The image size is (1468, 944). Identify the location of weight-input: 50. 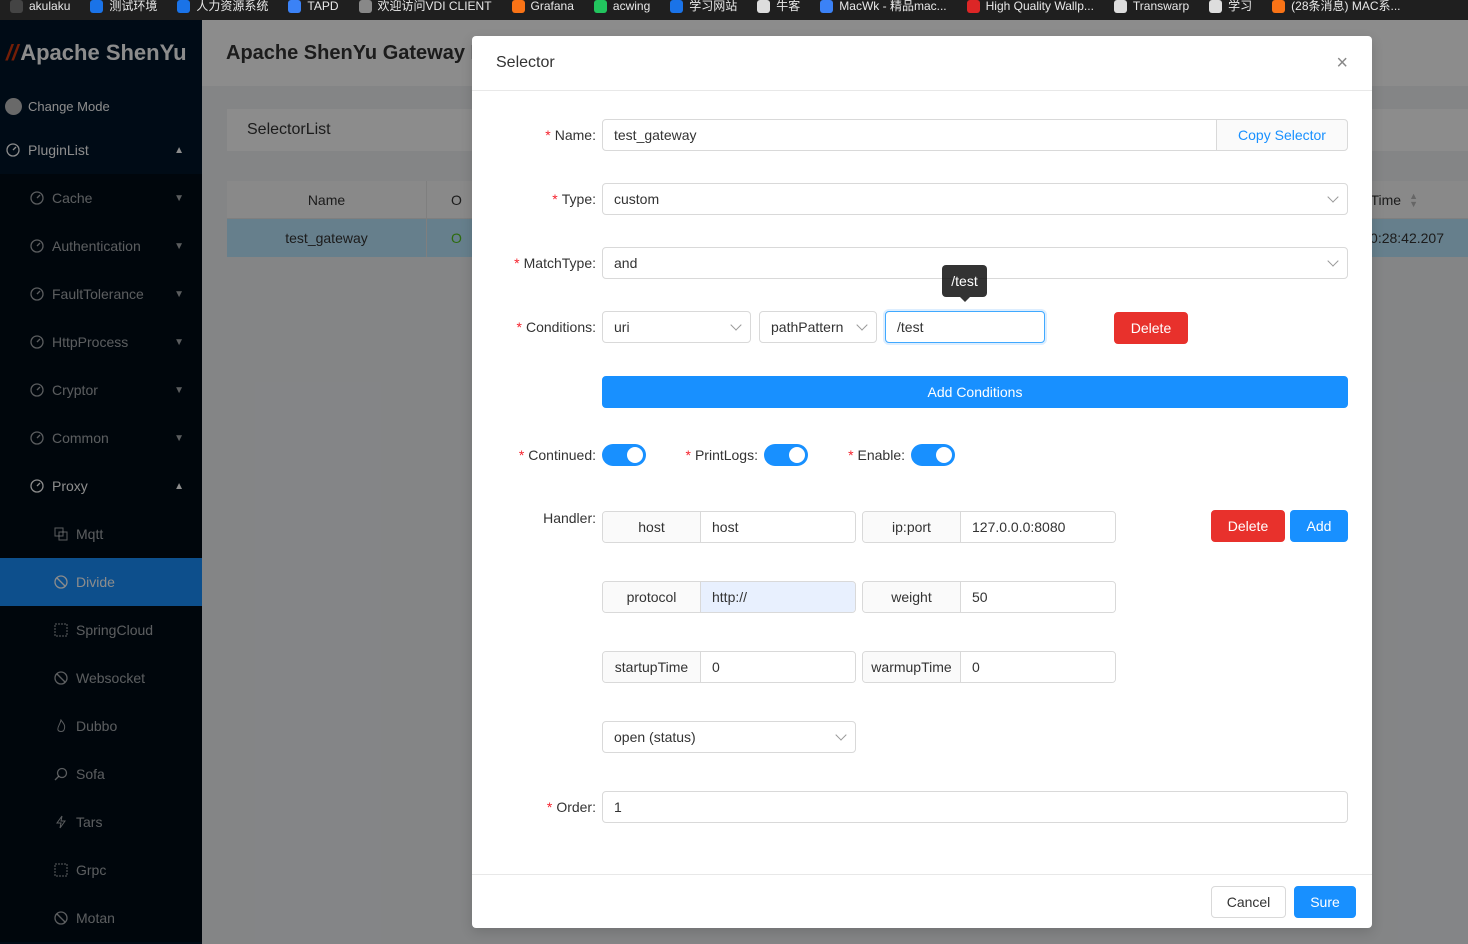
(1038, 597).